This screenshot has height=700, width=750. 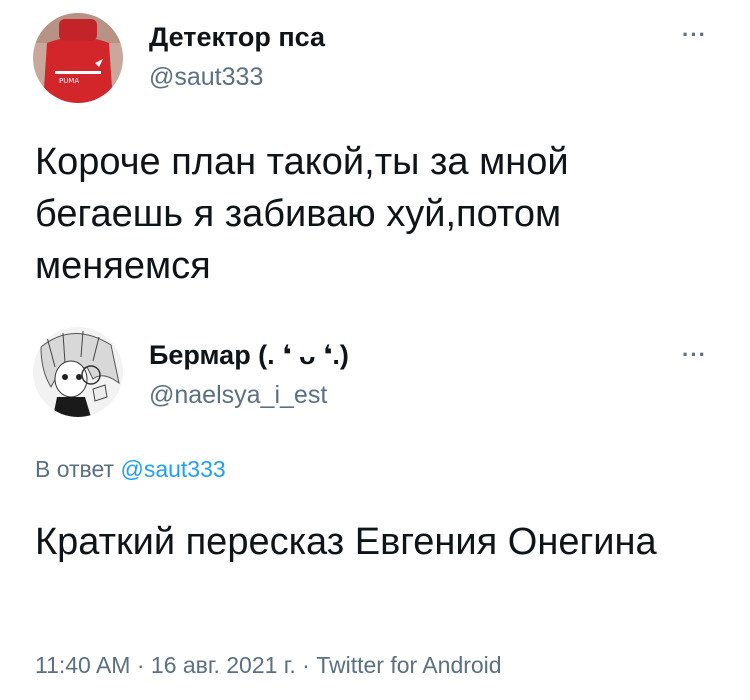 What do you see at coordinates (206, 77) in the screenshot?
I see `author-handle: @saut333` at bounding box center [206, 77].